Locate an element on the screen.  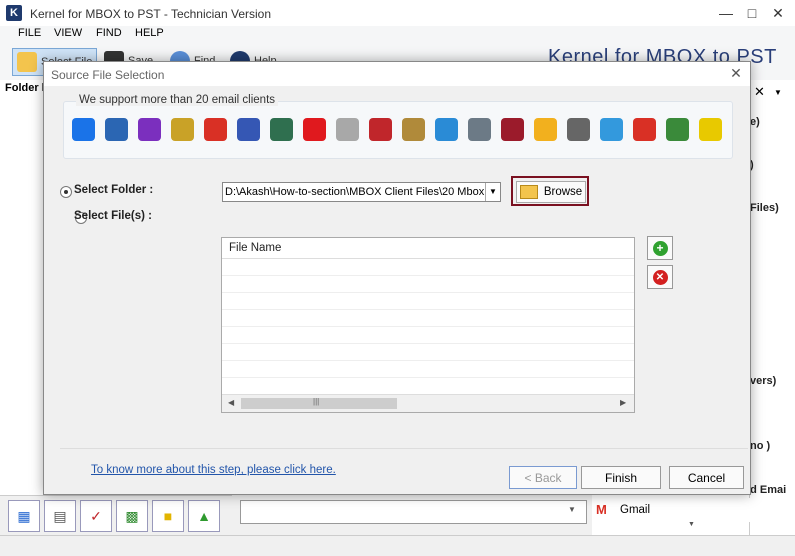
menu-file: FILE is located at coordinates (29, 33).